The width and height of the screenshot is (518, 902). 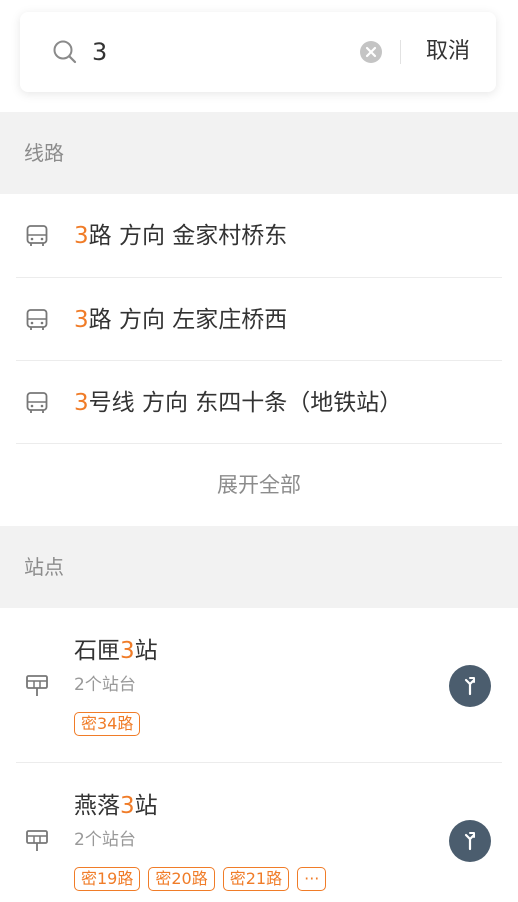 I want to click on search-icon, so click(x=65, y=52).